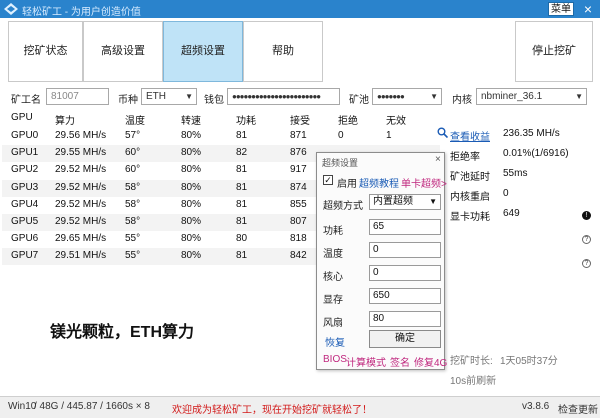 The image size is (600, 418). Describe the element at coordinates (400, 361) in the screenshot. I see `signature-link: 签名` at that location.